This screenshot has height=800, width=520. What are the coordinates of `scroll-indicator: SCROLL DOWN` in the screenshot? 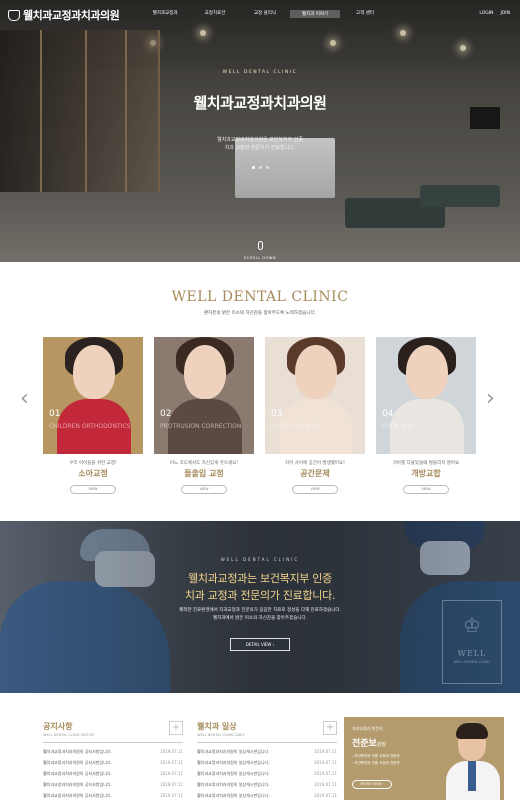 It's located at (260, 247).